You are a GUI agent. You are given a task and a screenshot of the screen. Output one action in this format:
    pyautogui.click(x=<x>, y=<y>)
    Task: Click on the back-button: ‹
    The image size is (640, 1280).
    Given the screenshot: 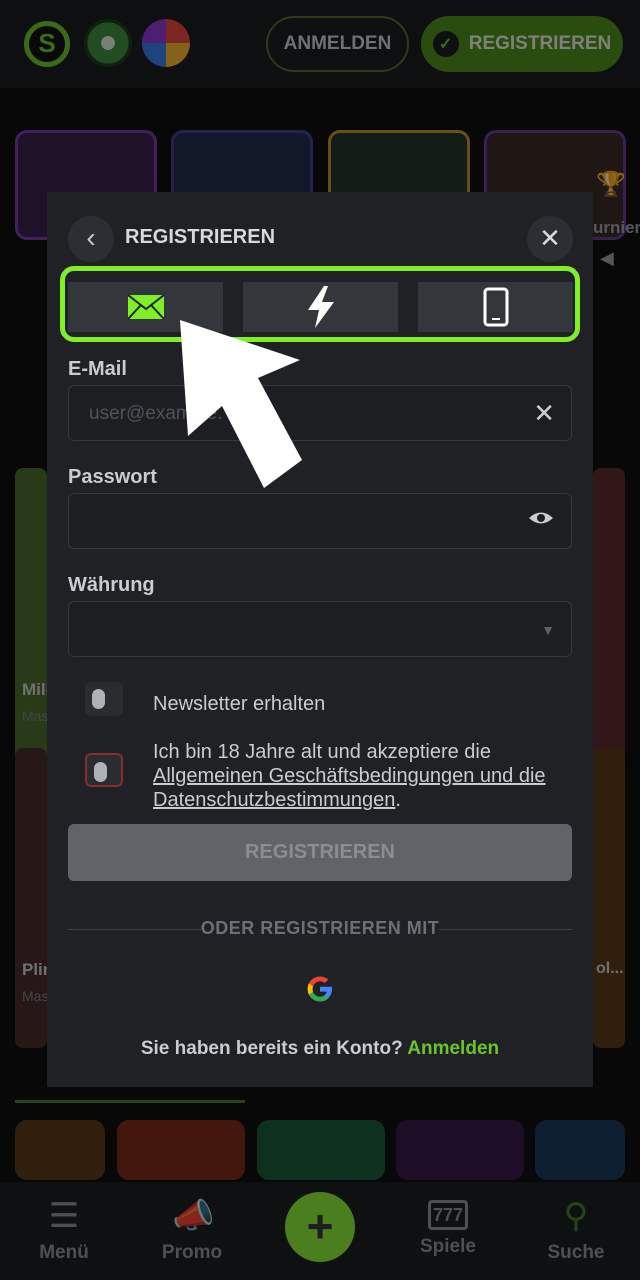 What is the action you would take?
    pyautogui.click(x=91, y=239)
    